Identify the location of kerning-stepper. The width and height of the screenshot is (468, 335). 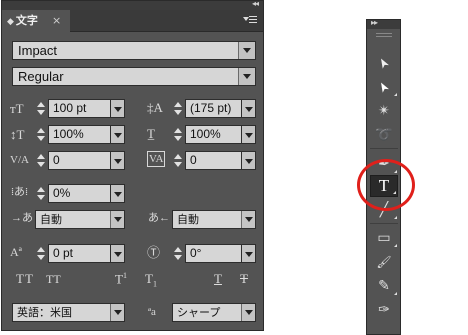
(40, 160).